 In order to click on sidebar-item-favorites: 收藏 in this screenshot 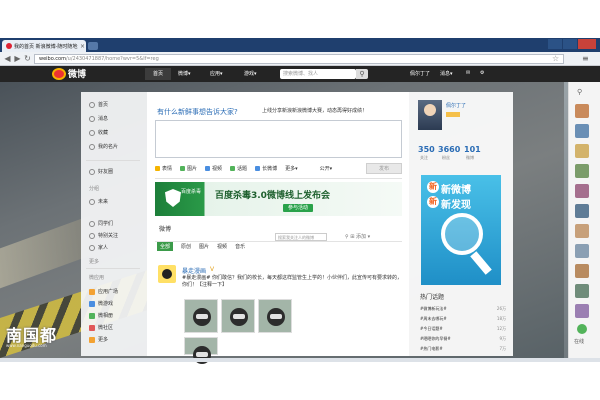, I will do `click(98, 132)`.